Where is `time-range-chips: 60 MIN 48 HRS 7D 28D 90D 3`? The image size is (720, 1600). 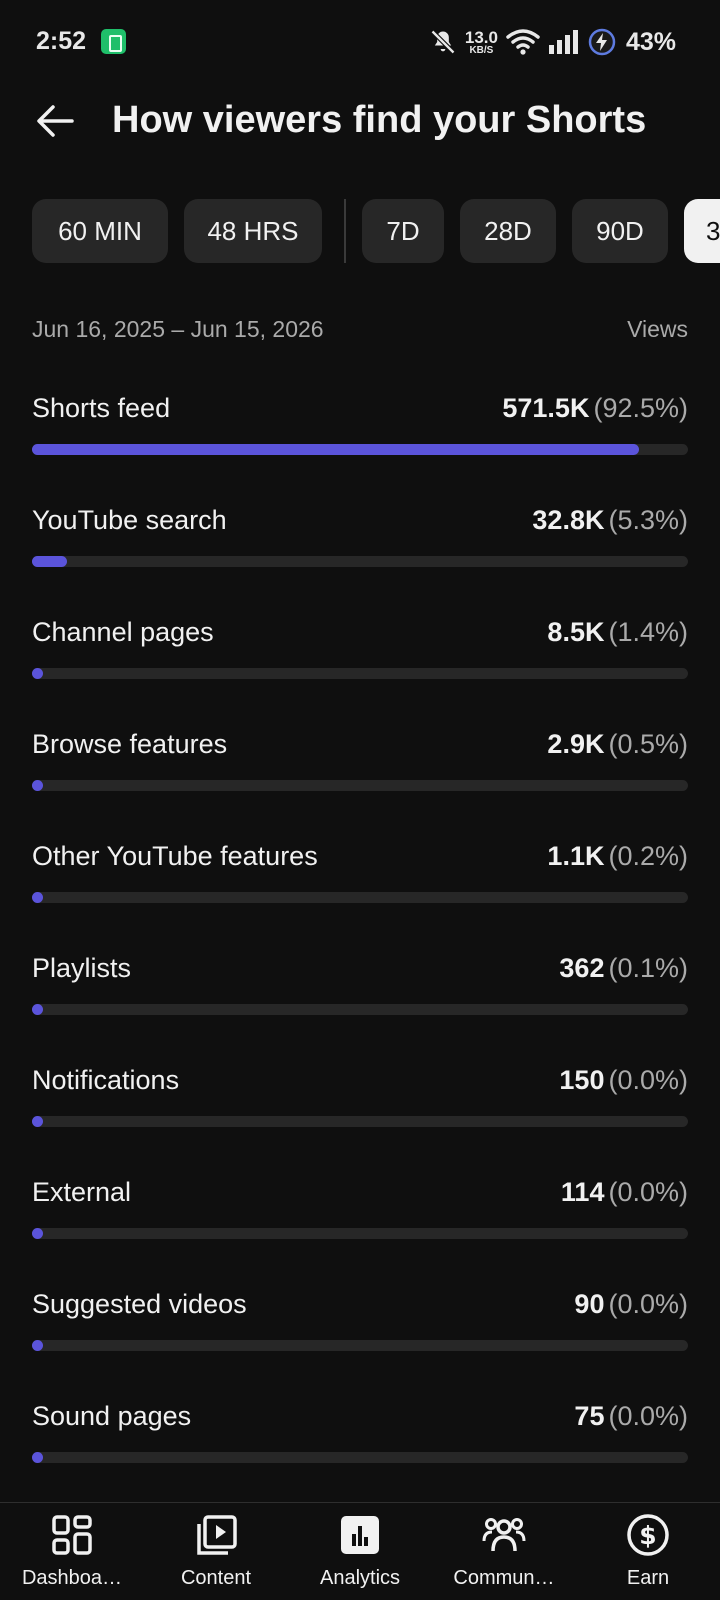
time-range-chips: 60 MIN 48 HRS 7D 28D 90D 3 is located at coordinates (376, 231).